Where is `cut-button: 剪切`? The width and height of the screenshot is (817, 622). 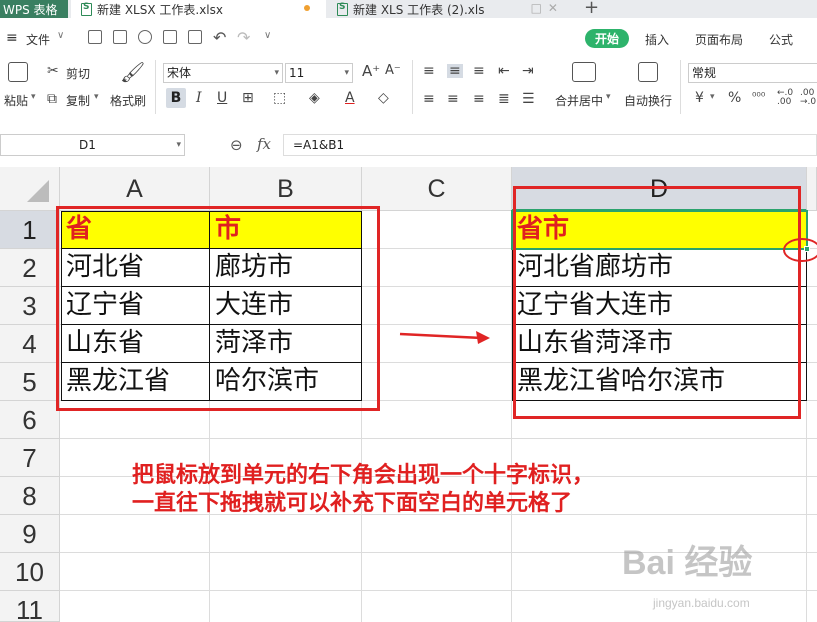 cut-button: 剪切 is located at coordinates (78, 73).